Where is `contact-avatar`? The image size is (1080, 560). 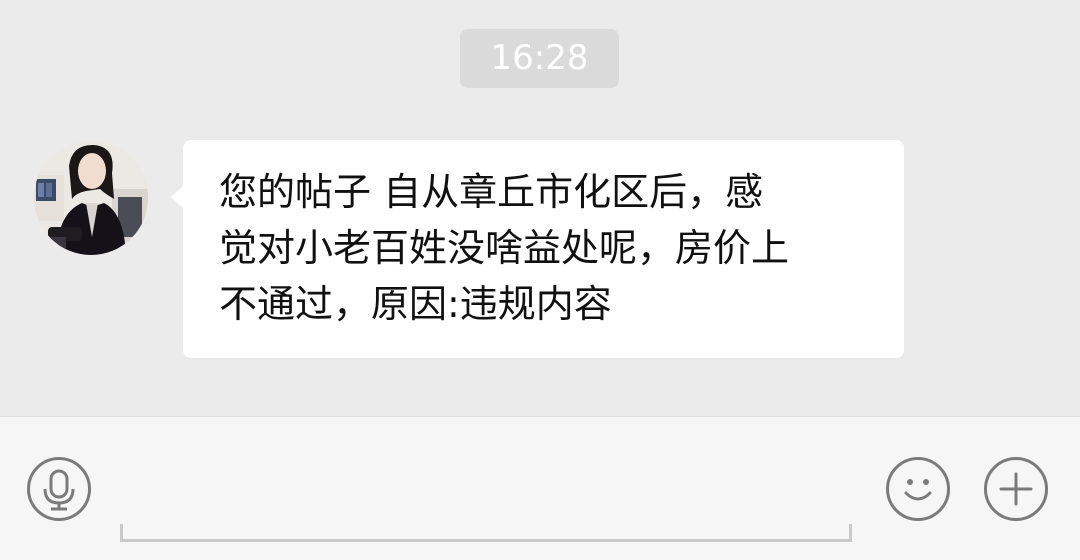 contact-avatar is located at coordinates (91, 198).